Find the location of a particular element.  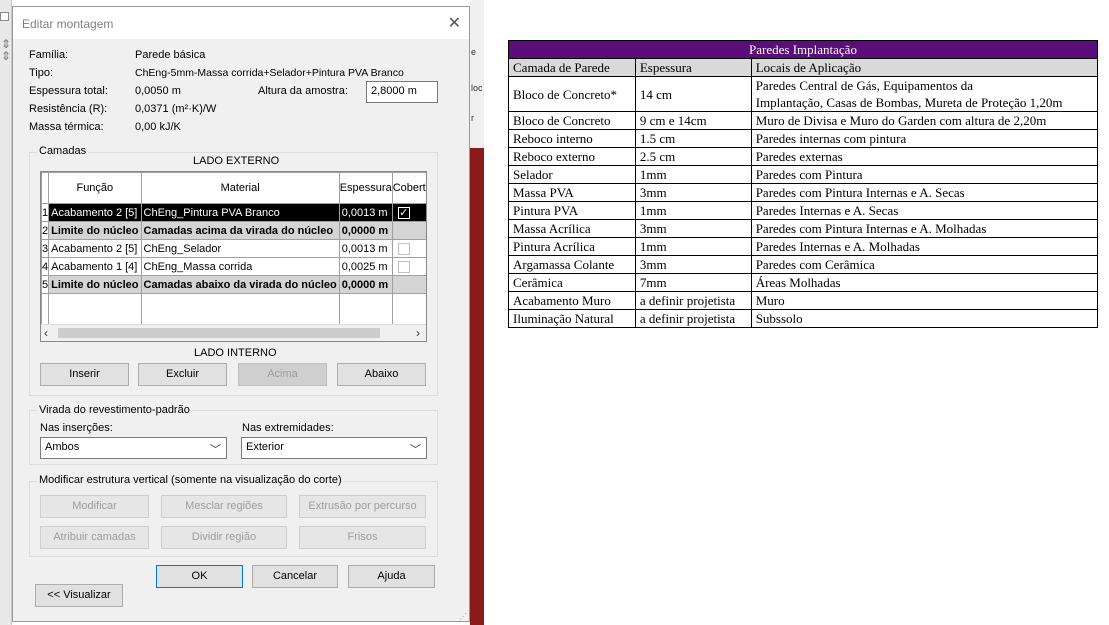

spec-camada-cell: Bloco de Concreto* is located at coordinates (572, 94).